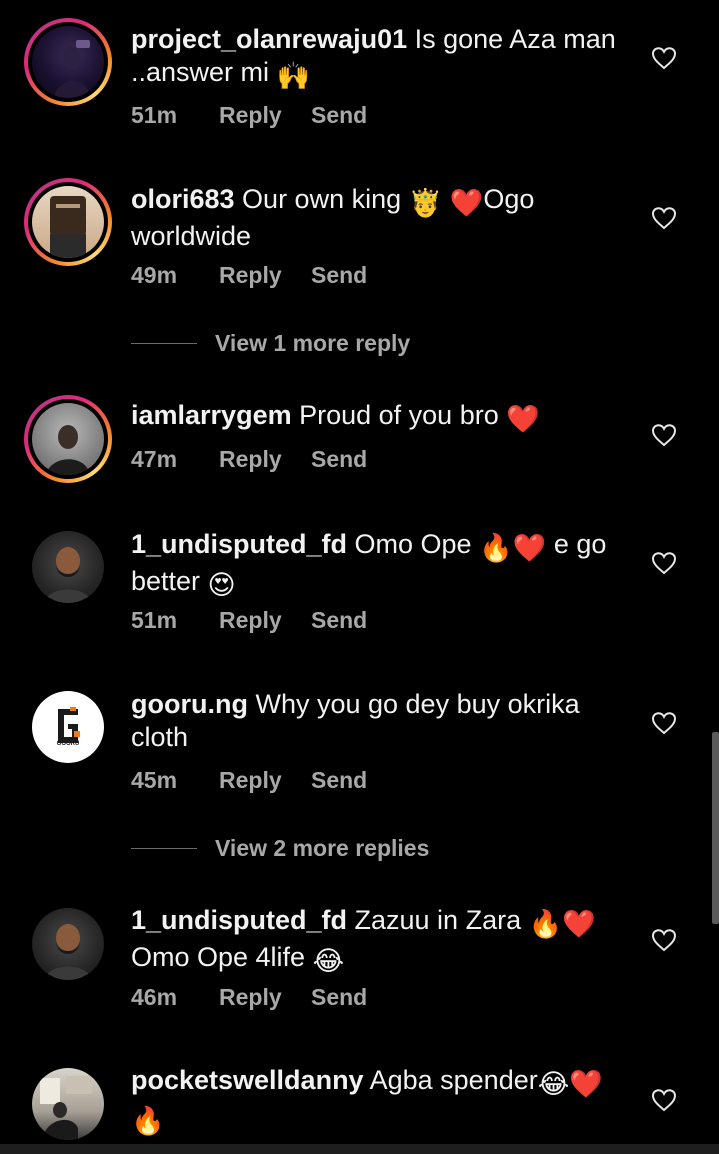 This screenshot has height=1154, width=719. Describe the element at coordinates (425, 203) in the screenshot. I see `prince-emoji: 🤴` at that location.